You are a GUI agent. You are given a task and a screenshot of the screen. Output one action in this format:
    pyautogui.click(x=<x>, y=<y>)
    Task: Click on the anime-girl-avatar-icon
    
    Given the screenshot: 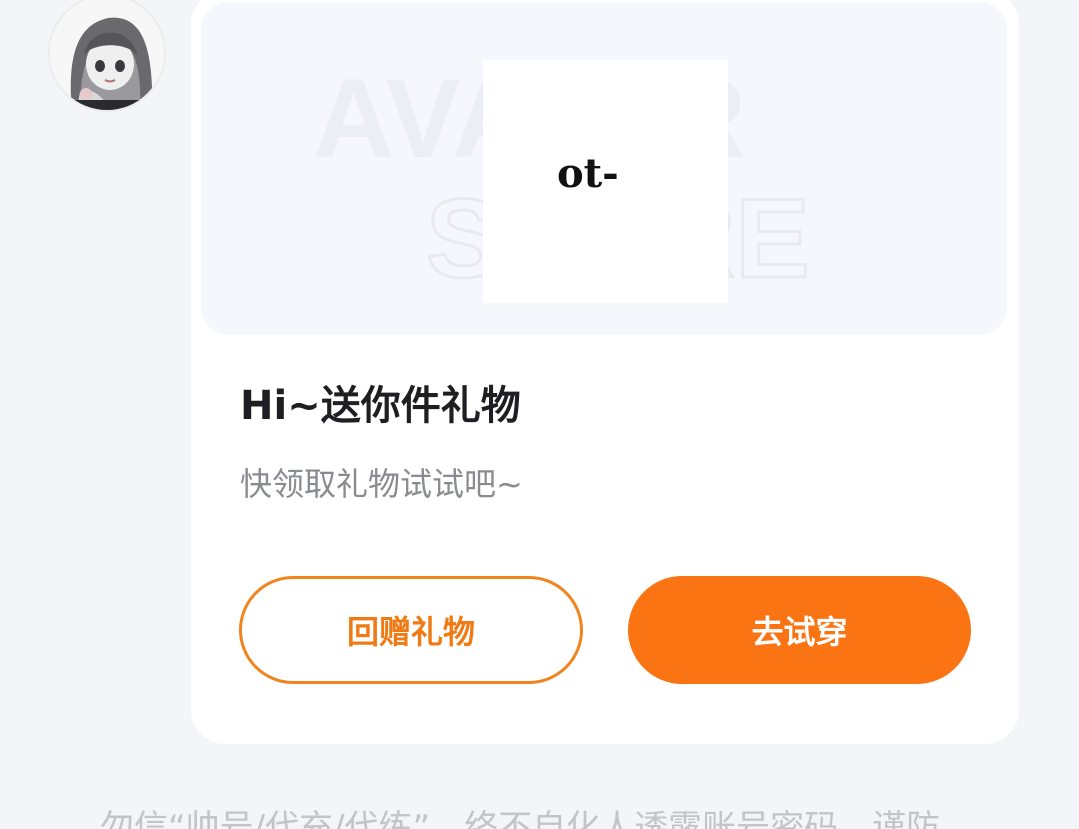 What is the action you would take?
    pyautogui.click(x=107, y=55)
    